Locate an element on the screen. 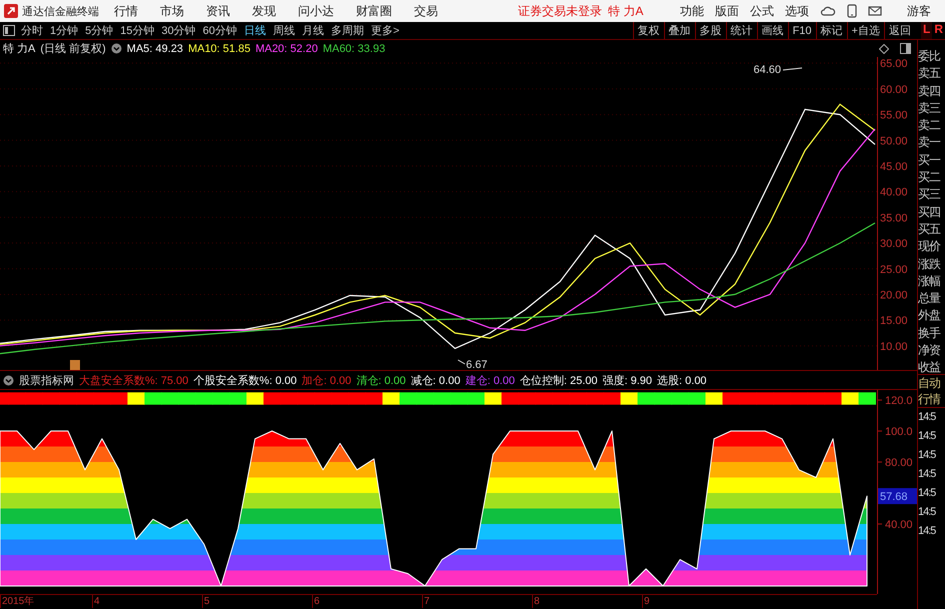 This screenshot has width=945, height=609. period-tab: 多周期 is located at coordinates (347, 30).